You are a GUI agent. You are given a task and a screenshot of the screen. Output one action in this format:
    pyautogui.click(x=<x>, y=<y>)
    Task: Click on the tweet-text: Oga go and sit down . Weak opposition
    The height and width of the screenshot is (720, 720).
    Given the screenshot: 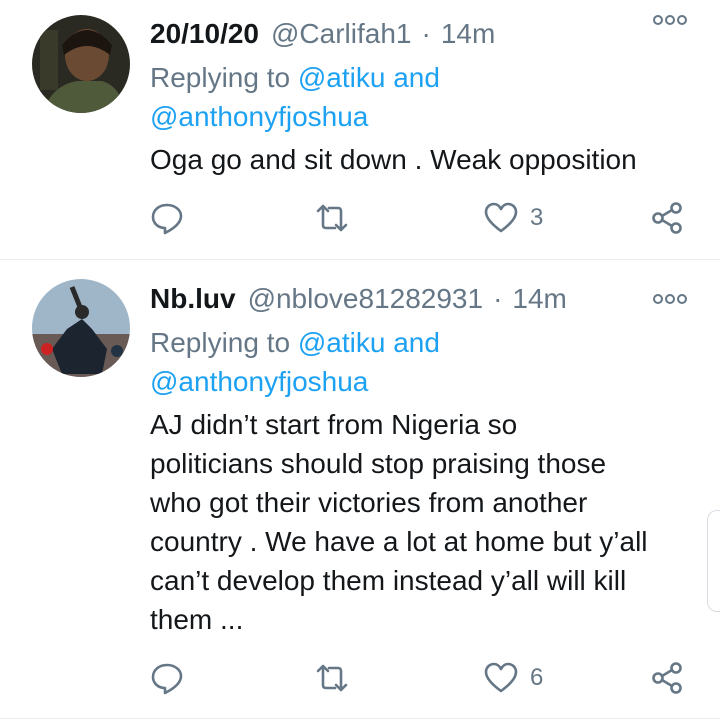 What is the action you would take?
    pyautogui.click(x=420, y=159)
    